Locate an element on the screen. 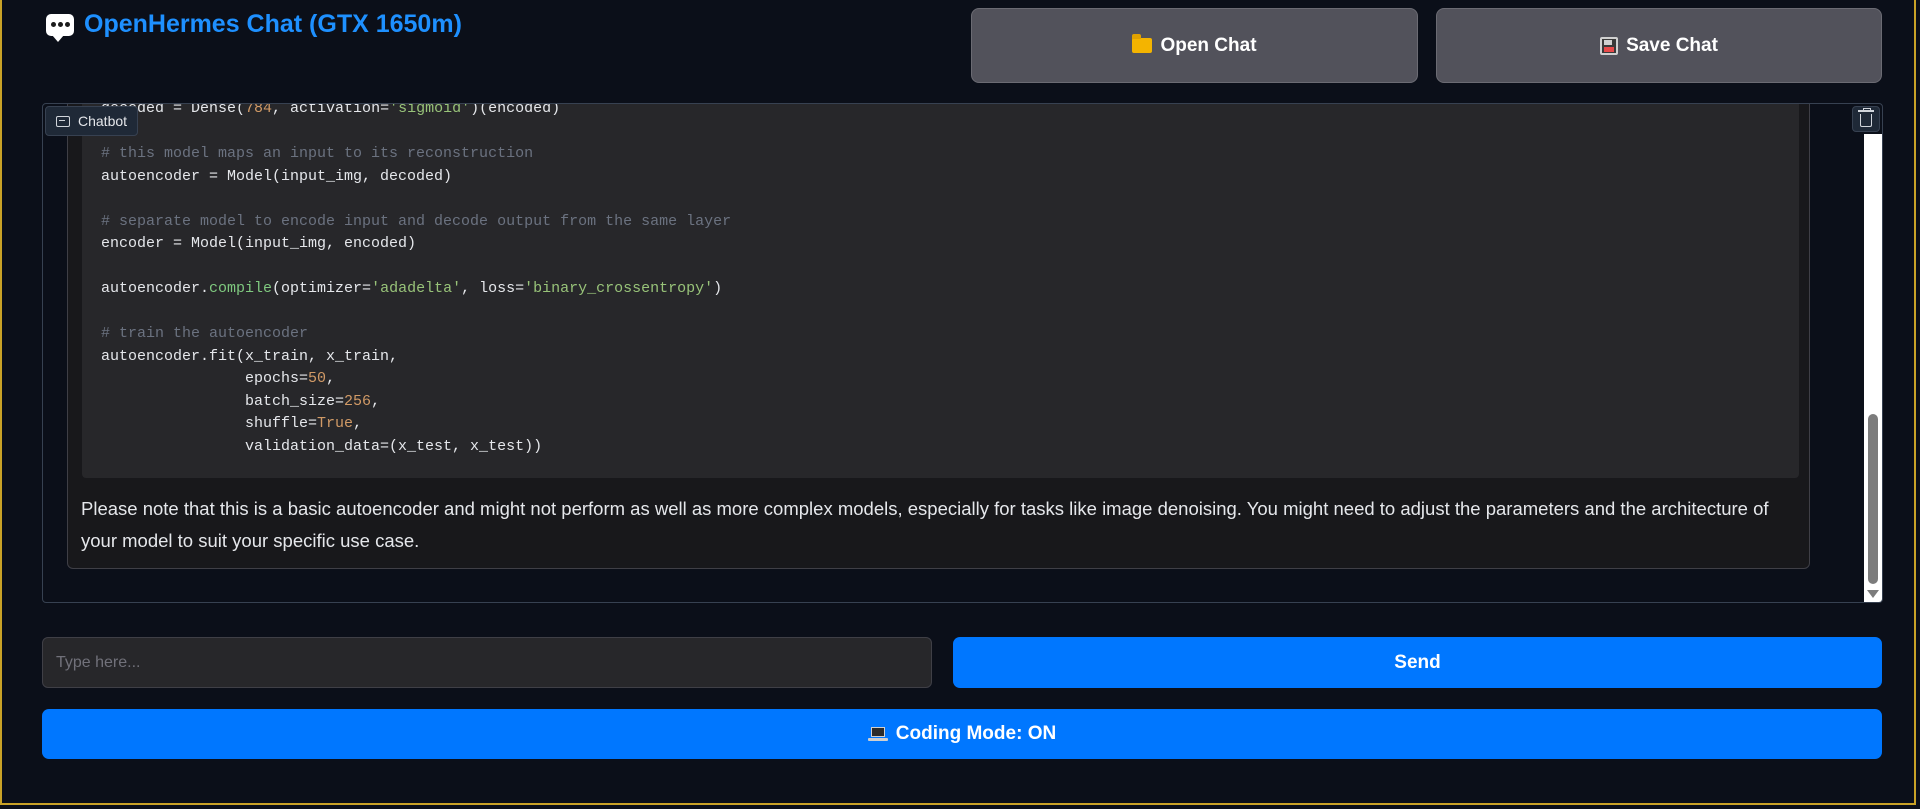 The height and width of the screenshot is (809, 1920). code-token: batch_size= is located at coordinates (223, 401).